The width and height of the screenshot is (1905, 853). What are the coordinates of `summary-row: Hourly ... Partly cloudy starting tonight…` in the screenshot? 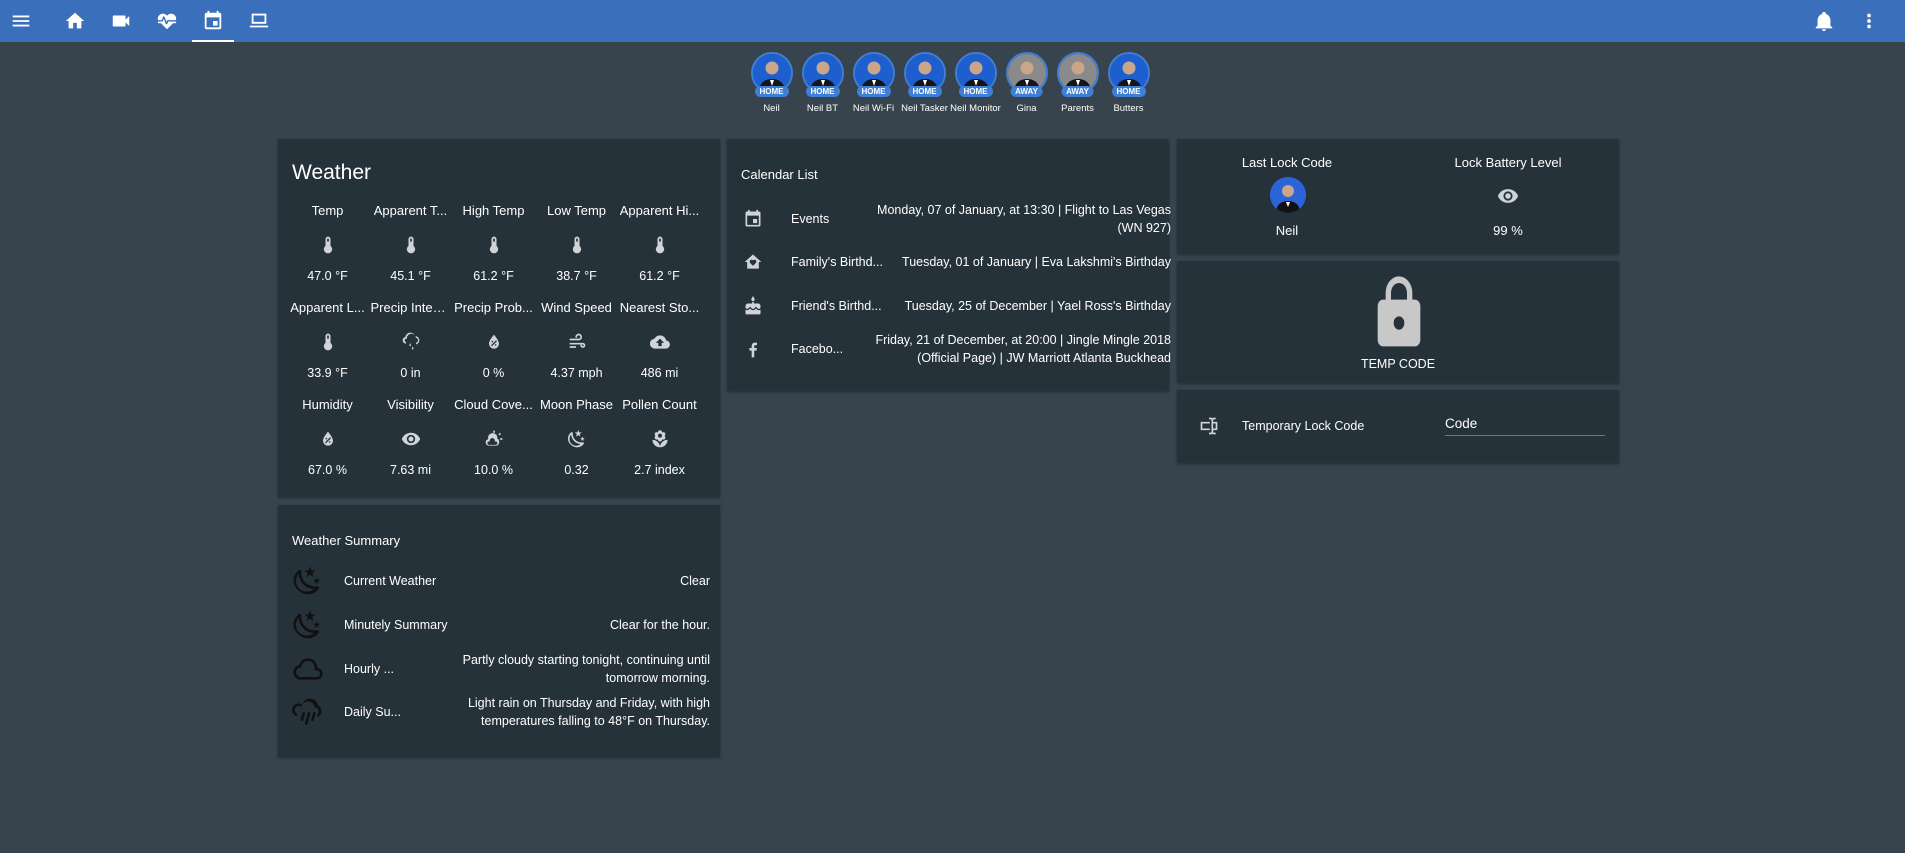 It's located at (501, 669).